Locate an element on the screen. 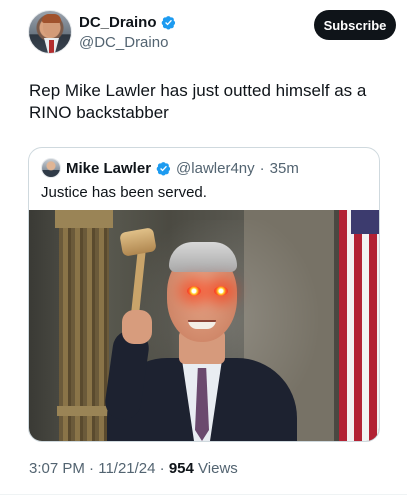 The height and width of the screenshot is (500, 407). glowing-eye-left is located at coordinates (194, 291).